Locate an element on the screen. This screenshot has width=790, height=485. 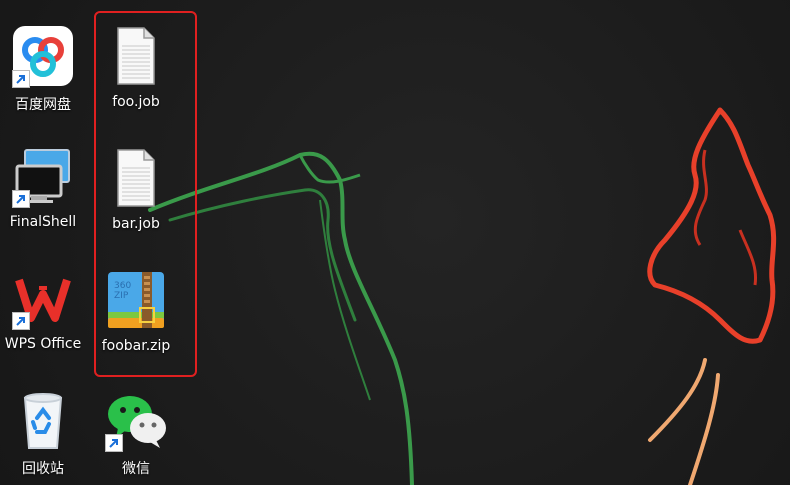
desktop-icon-baidu-netdisk: 百度网盘 is located at coordinates (43, 63).